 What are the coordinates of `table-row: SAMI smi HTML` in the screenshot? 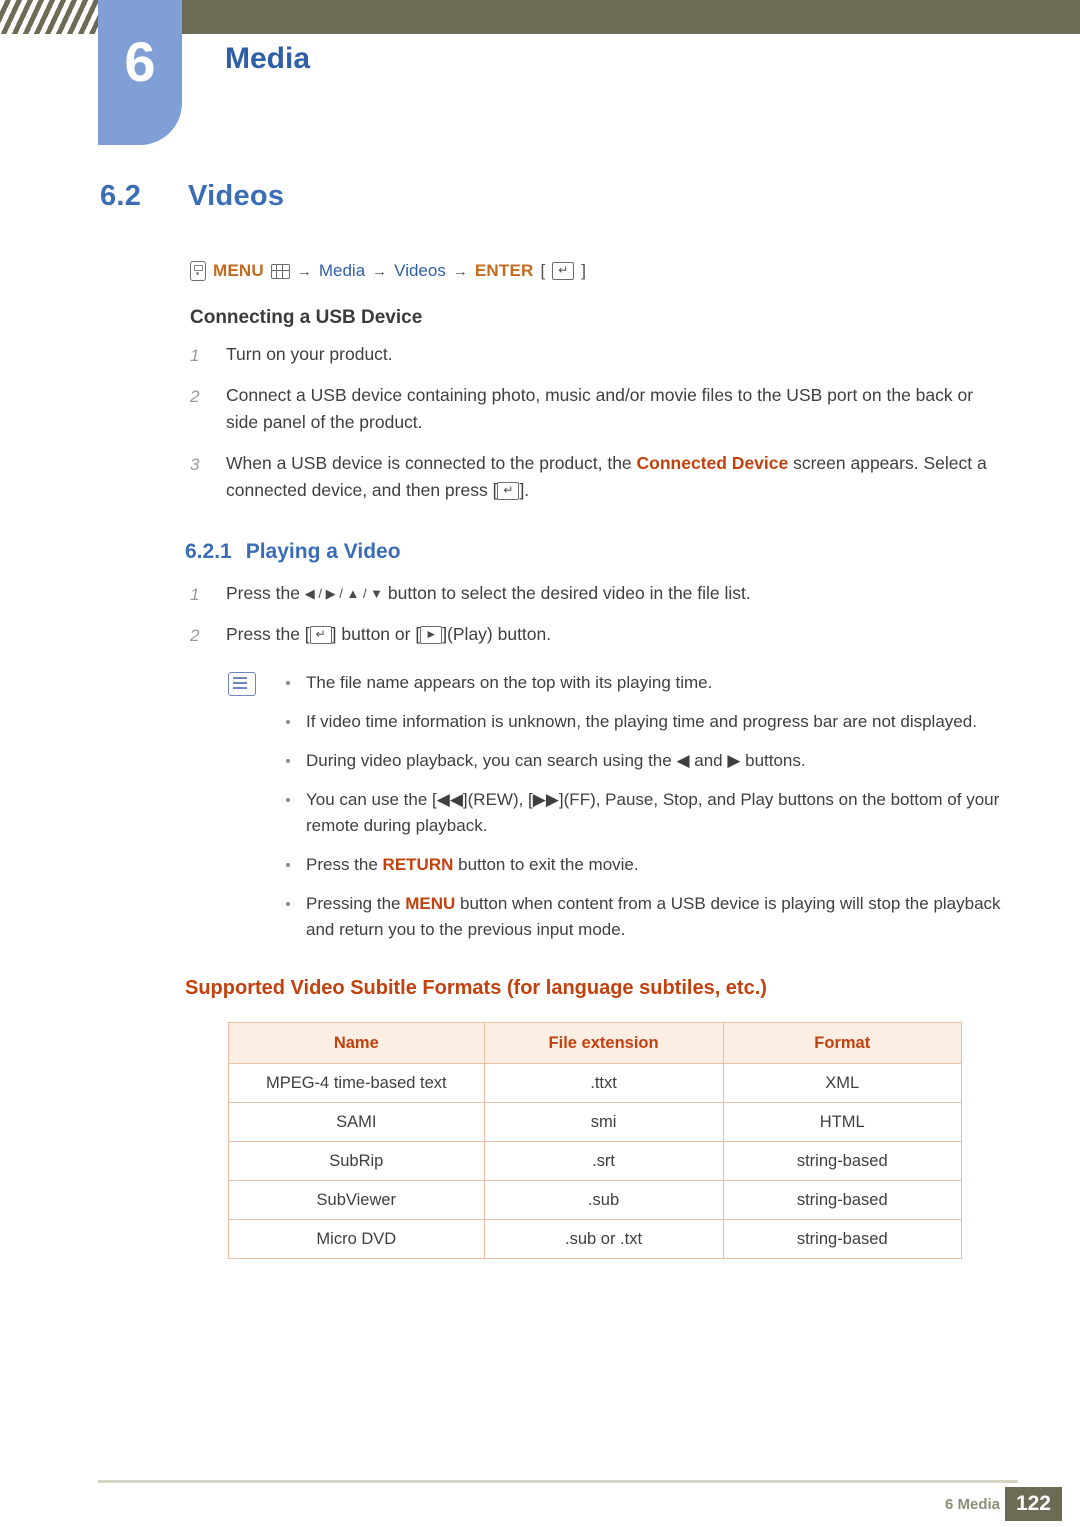 It's located at (595, 1122).